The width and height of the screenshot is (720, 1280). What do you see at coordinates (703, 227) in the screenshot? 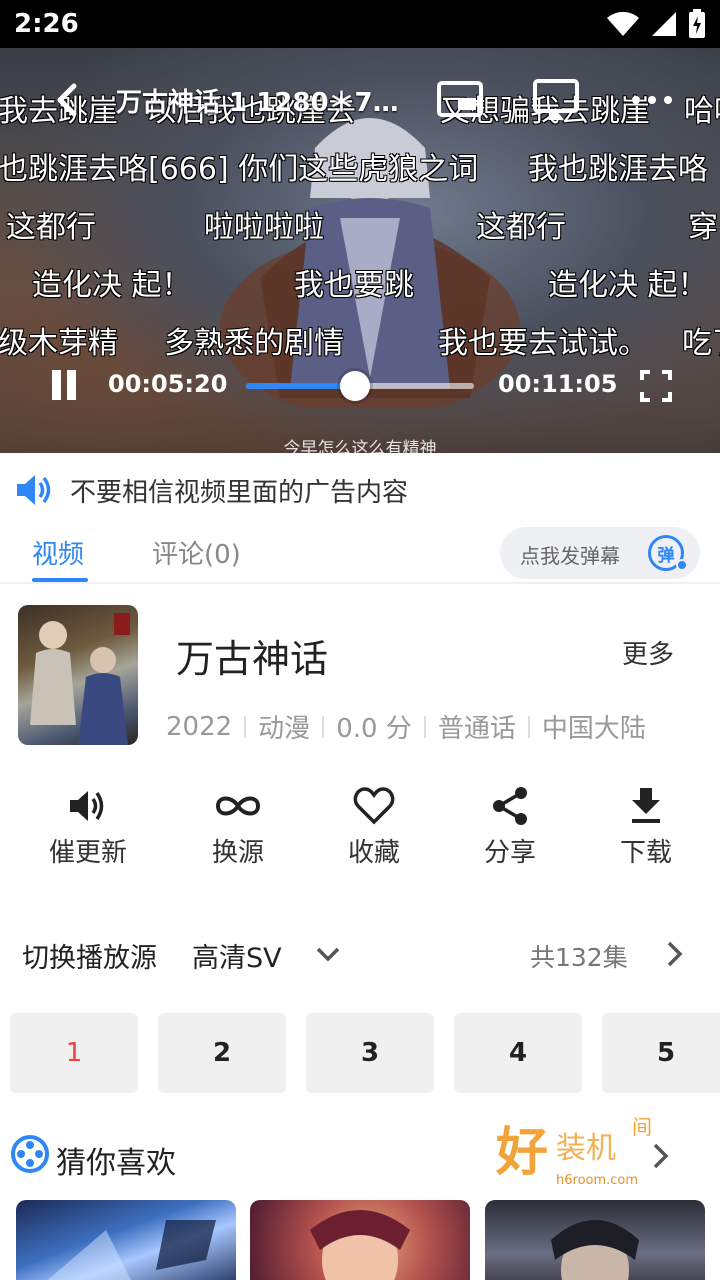
I see `danmu-line: 穿` at bounding box center [703, 227].